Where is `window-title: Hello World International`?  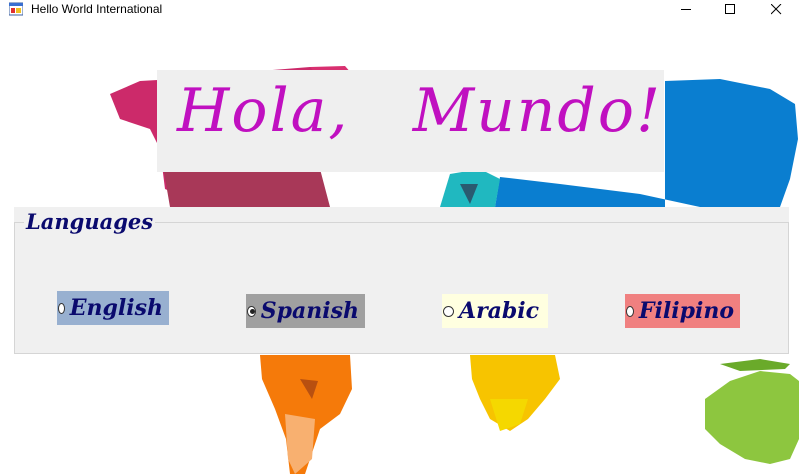
window-title: Hello World International is located at coordinates (97, 9).